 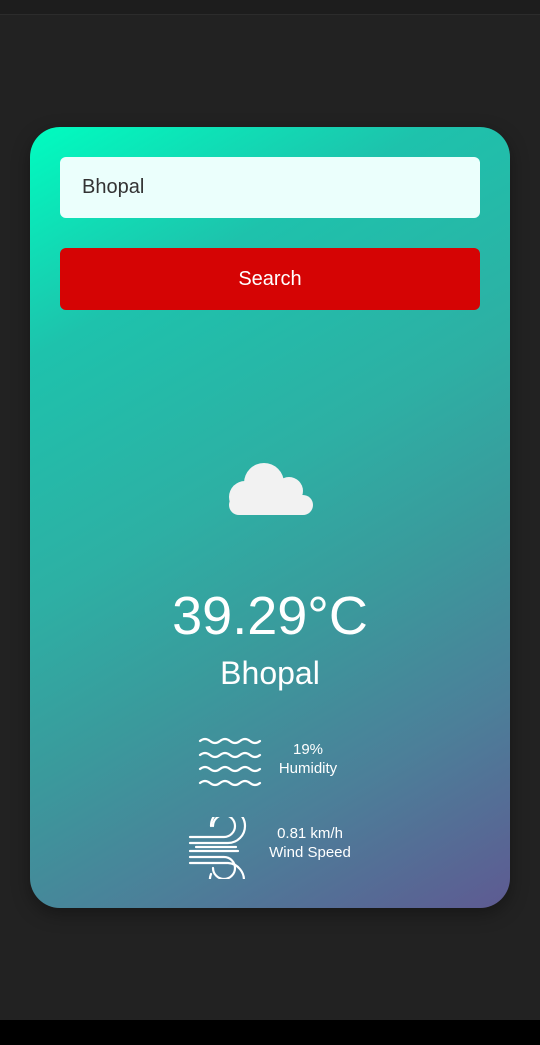 I want to click on status-bar, so click(x=270, y=7).